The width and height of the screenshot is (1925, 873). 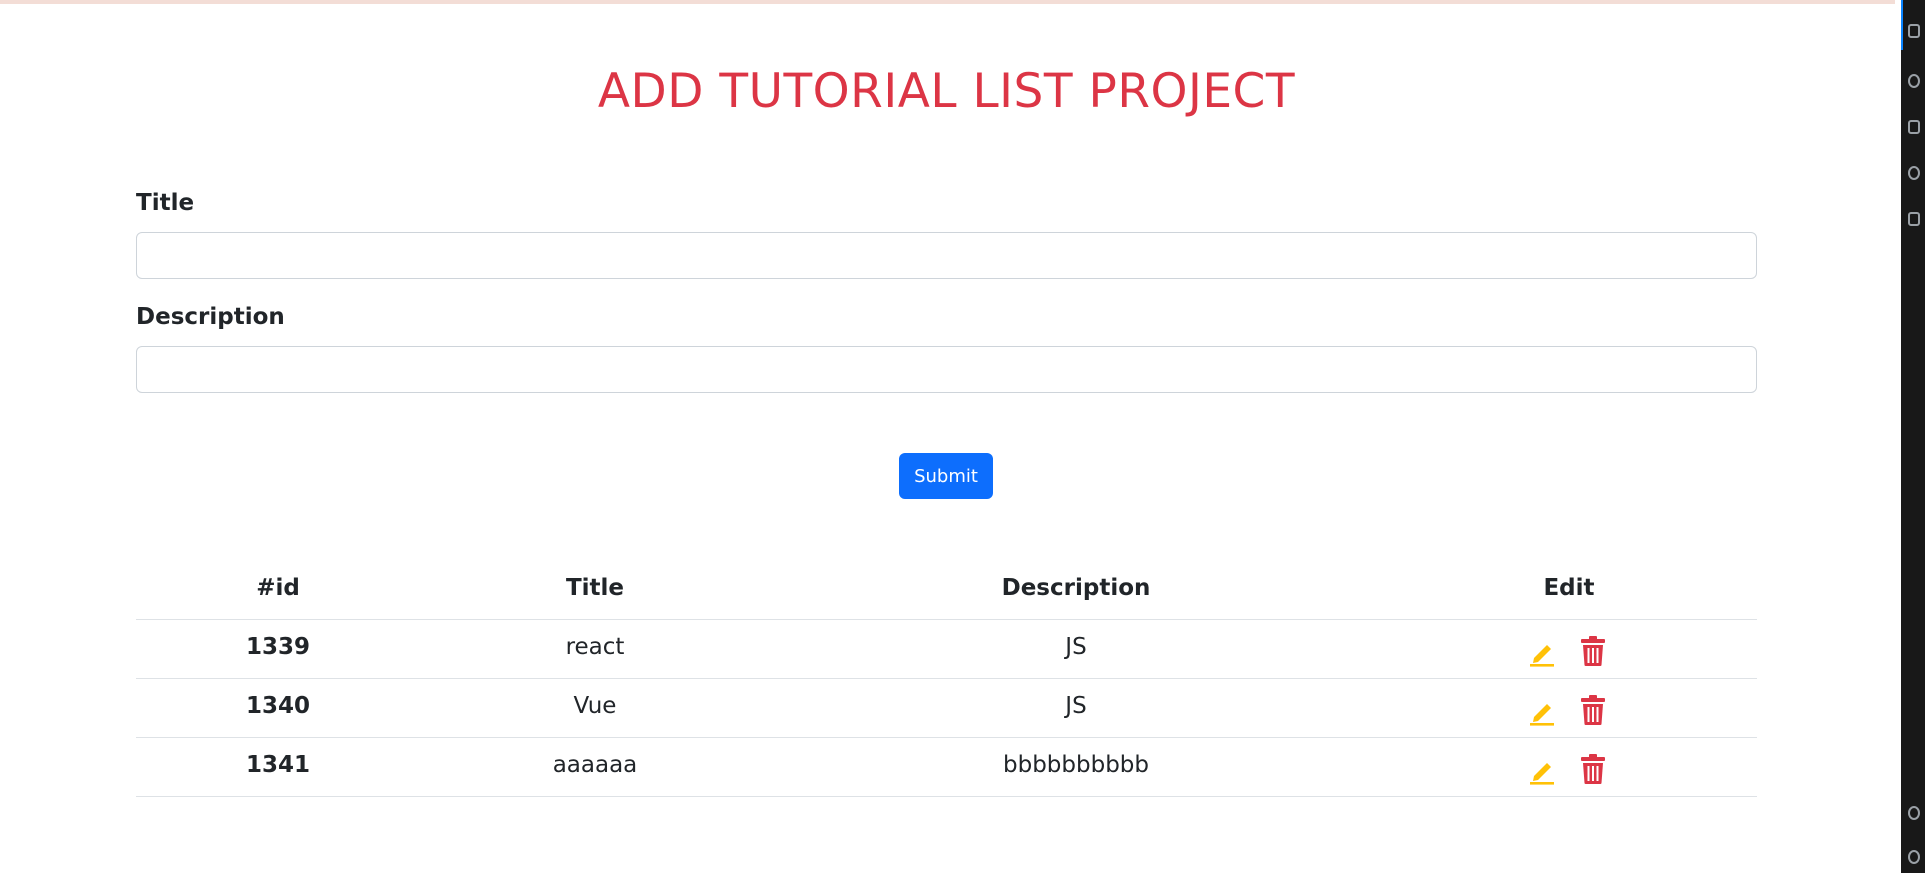 What do you see at coordinates (595, 588) in the screenshot?
I see `header-title: Title` at bounding box center [595, 588].